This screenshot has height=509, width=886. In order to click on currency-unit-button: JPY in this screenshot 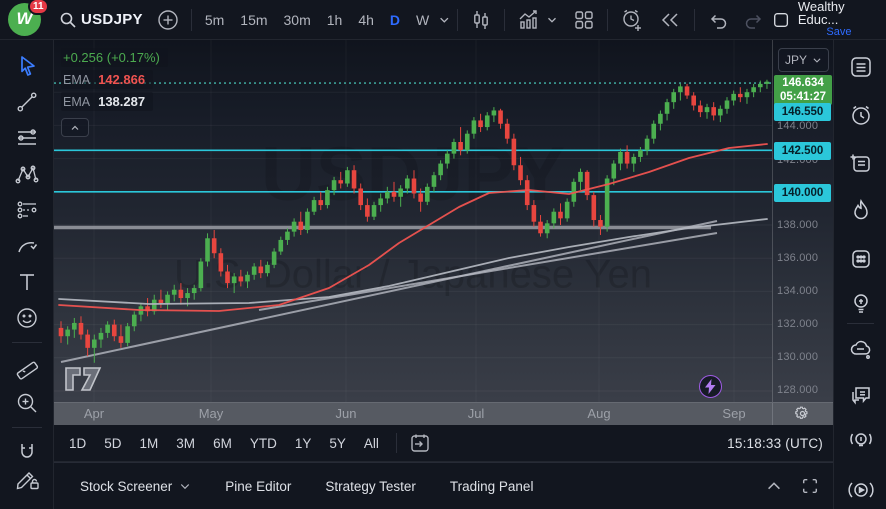, I will do `click(803, 60)`.